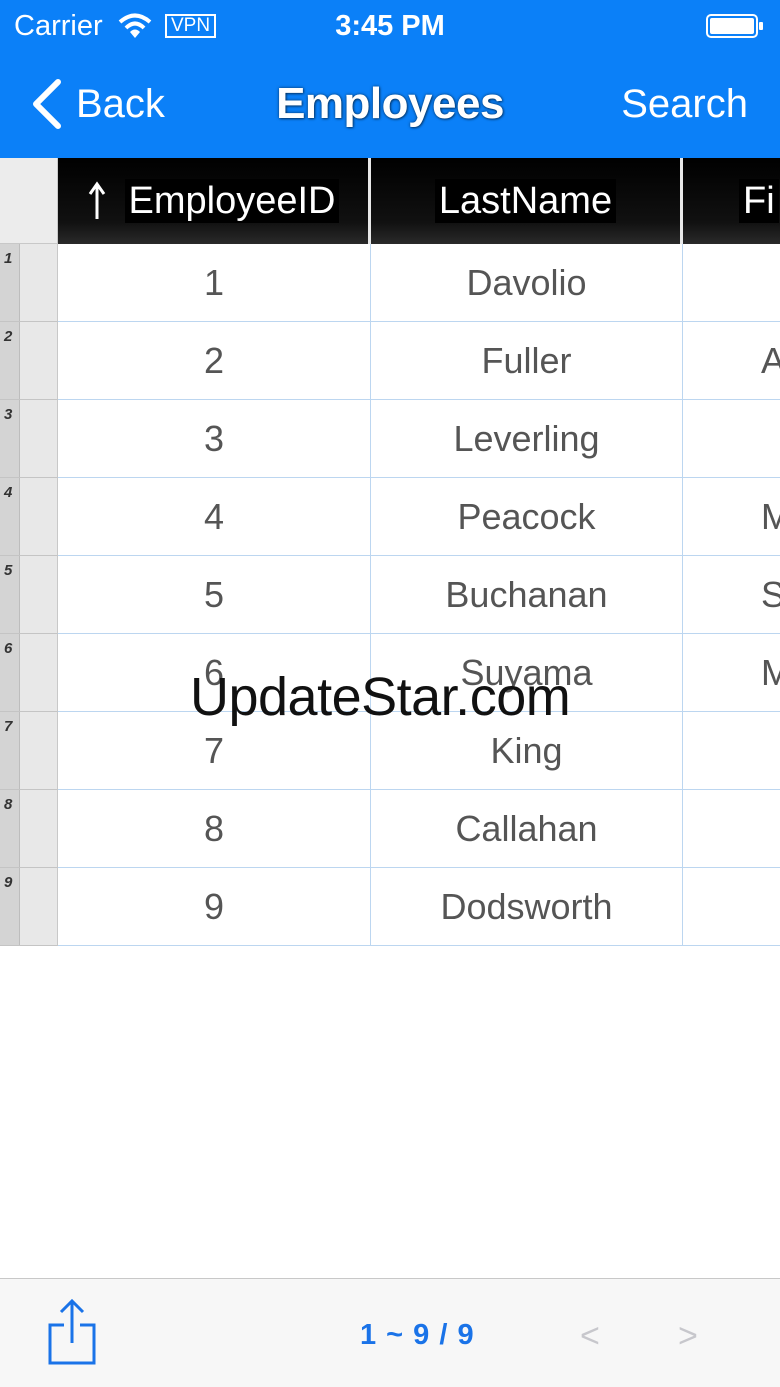 This screenshot has width=780, height=1387. I want to click on row-number-cell: 4, so click(29, 517).